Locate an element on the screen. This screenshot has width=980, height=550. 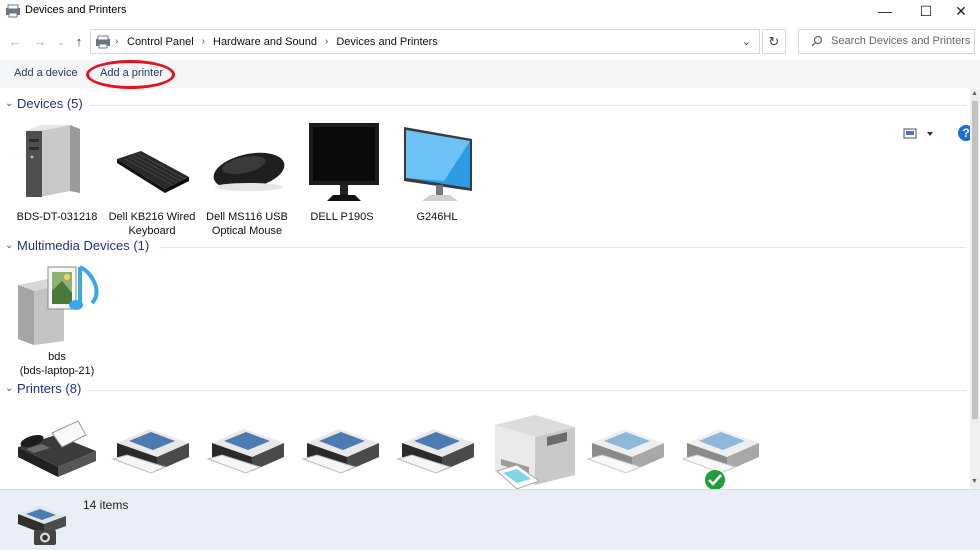
close-button: ✕ is located at coordinates (959, 11).